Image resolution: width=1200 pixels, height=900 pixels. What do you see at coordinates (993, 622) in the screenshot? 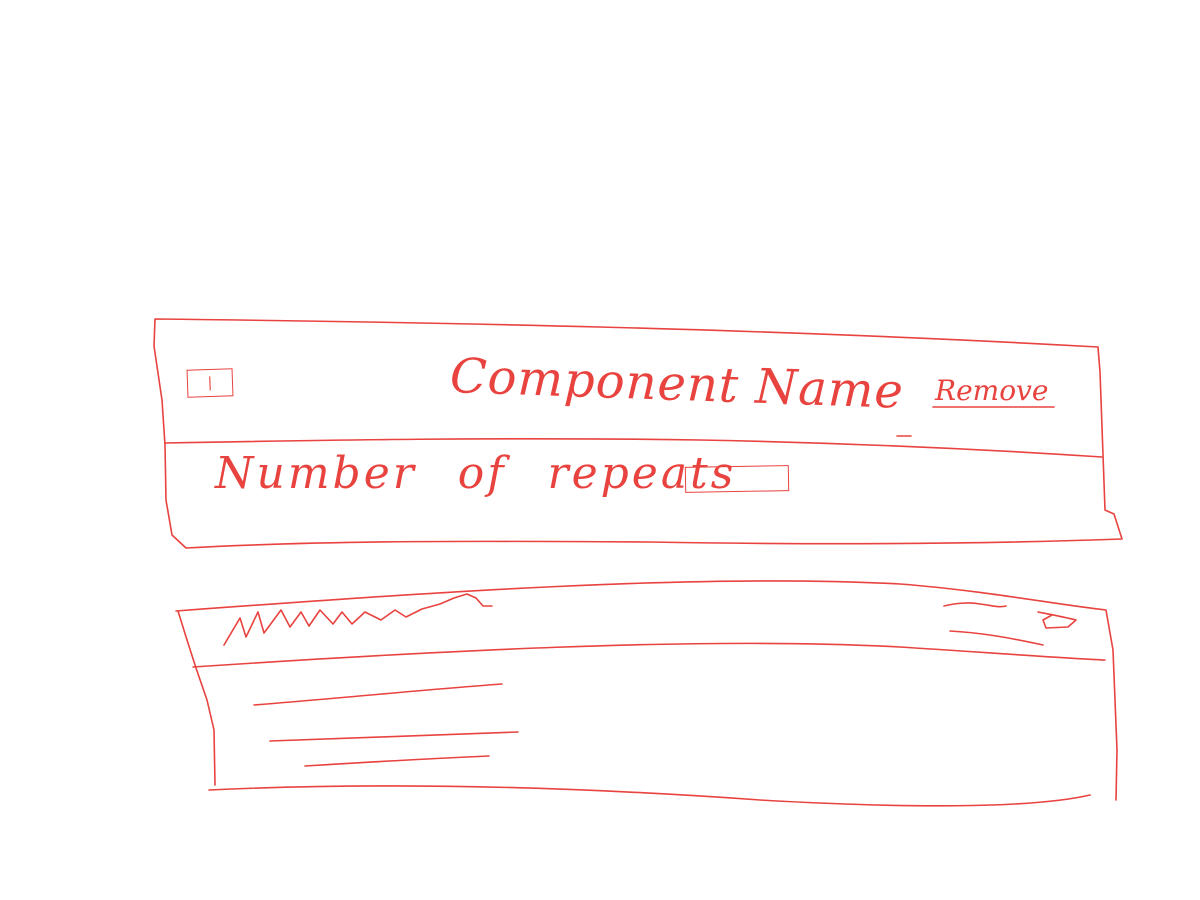
I see `second-card-action` at bounding box center [993, 622].